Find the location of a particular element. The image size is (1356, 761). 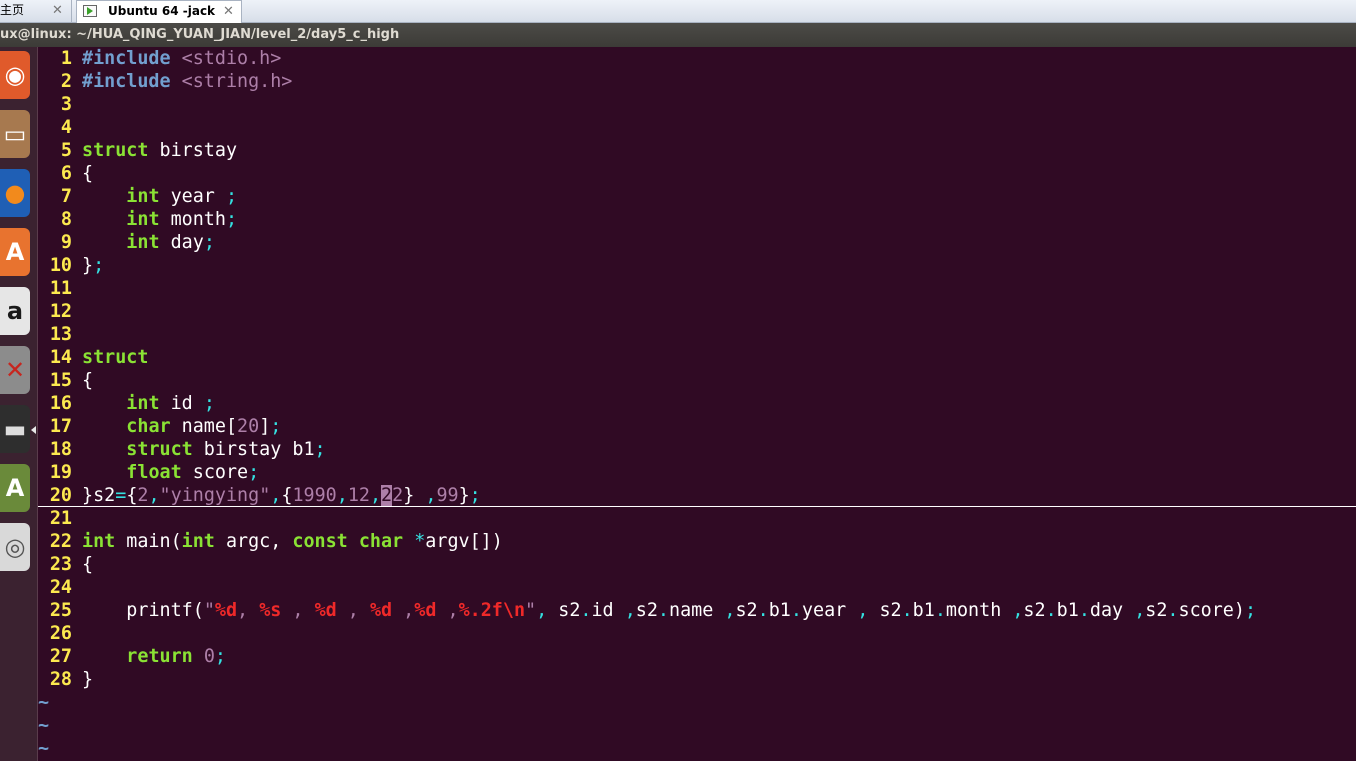

line-number: 6 is located at coordinates (66, 173).